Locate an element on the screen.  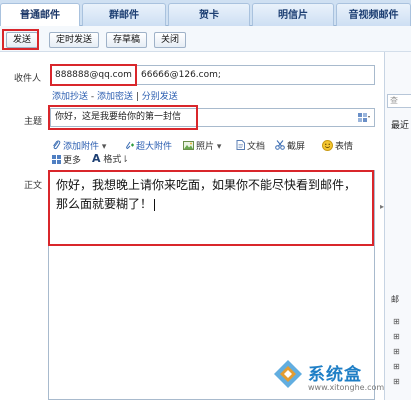
tab-av-mail: 音视频邮件 is located at coordinates (373, 14).